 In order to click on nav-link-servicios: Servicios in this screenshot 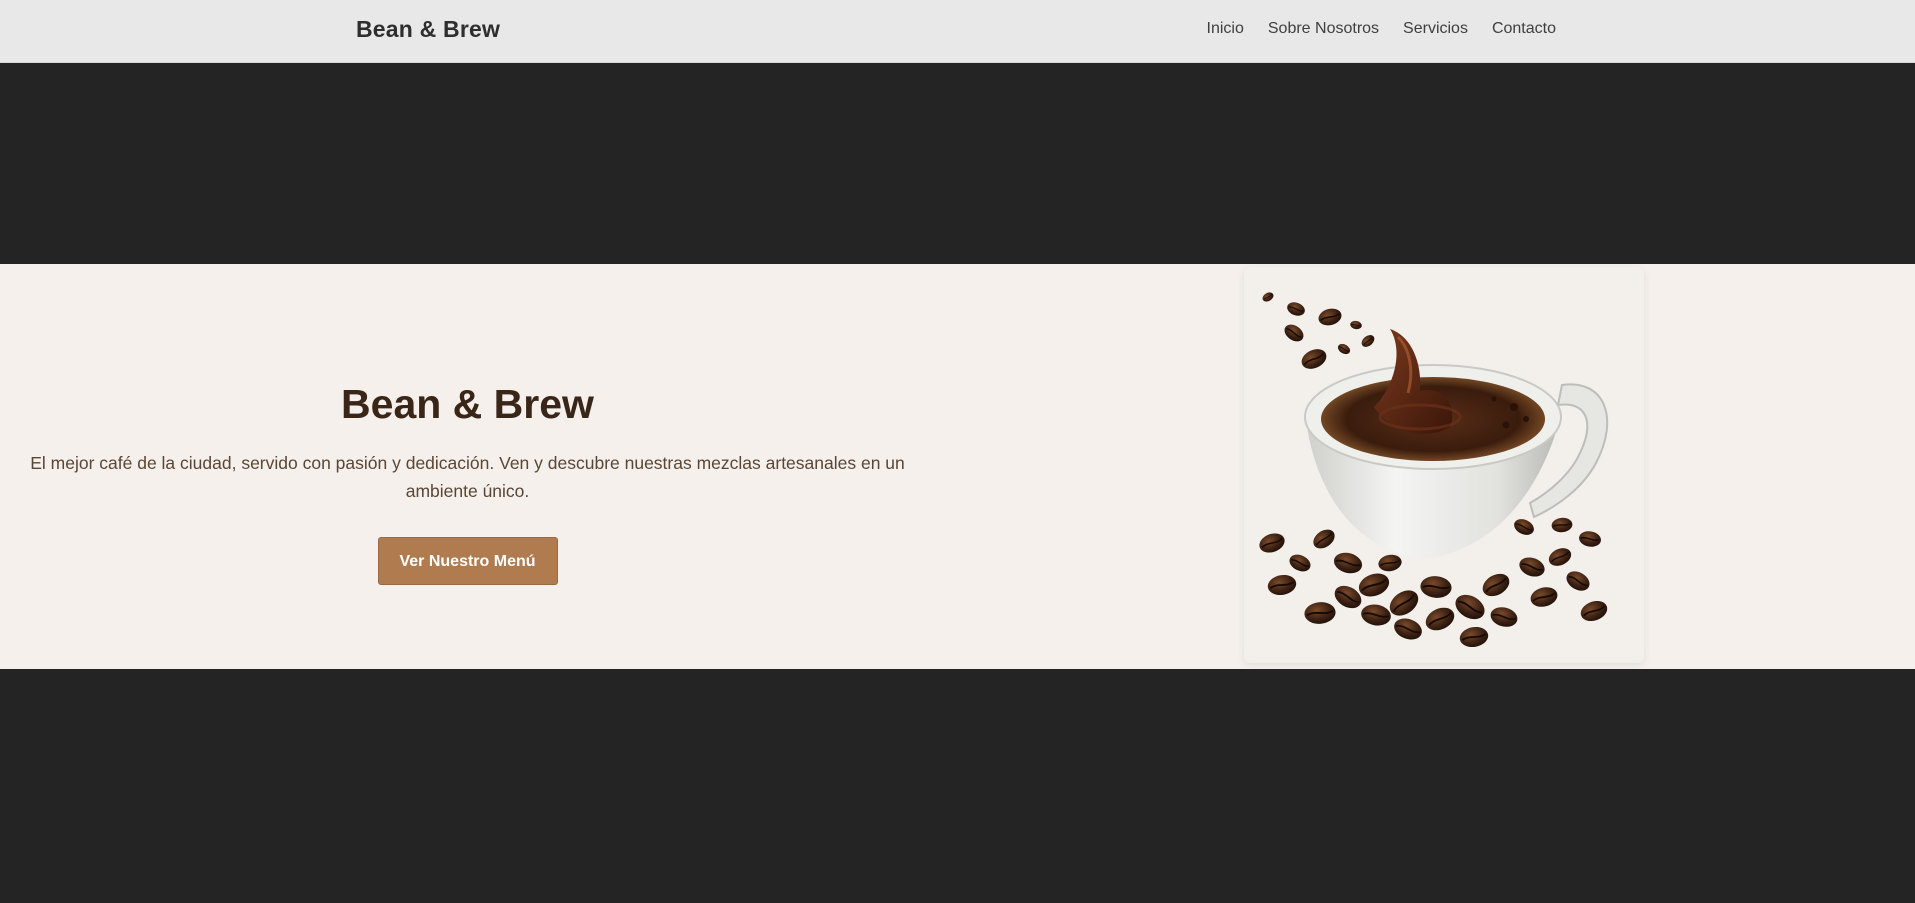, I will do `click(1435, 29)`.